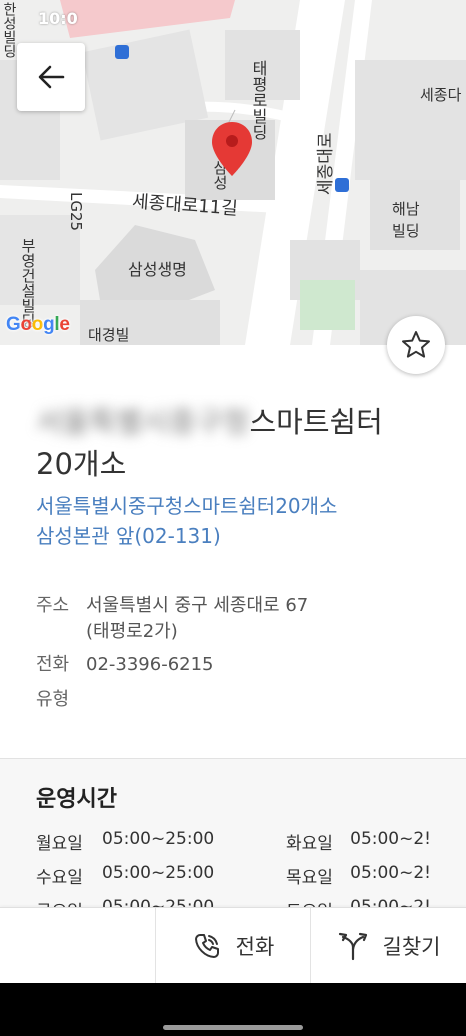  Describe the element at coordinates (197, 605) in the screenshot. I see `address-line1: 서울특별시 중구 세종대로 67` at that location.